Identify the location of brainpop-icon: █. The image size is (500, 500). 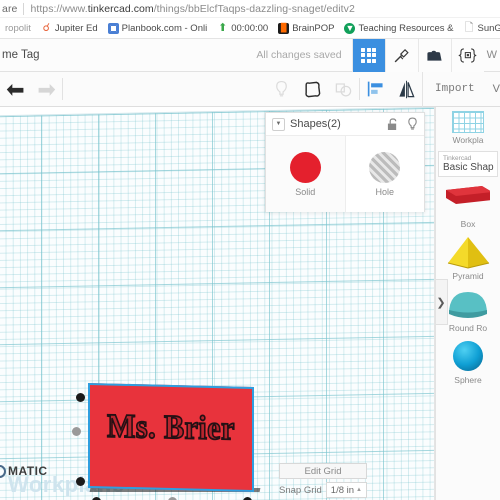
(284, 28).